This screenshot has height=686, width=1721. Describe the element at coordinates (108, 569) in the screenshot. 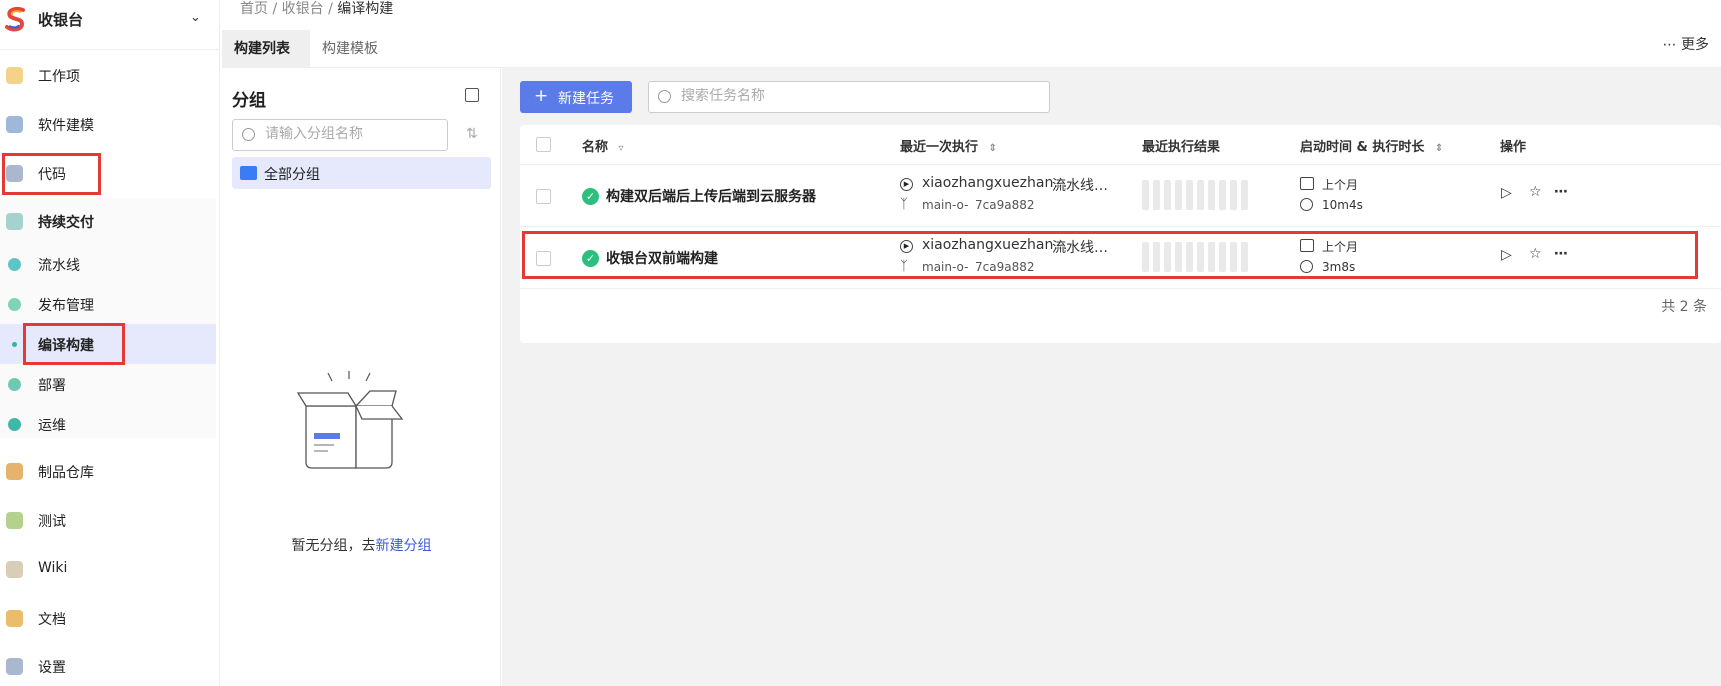

I see `sidebar-item-wiki: Wiki` at that location.